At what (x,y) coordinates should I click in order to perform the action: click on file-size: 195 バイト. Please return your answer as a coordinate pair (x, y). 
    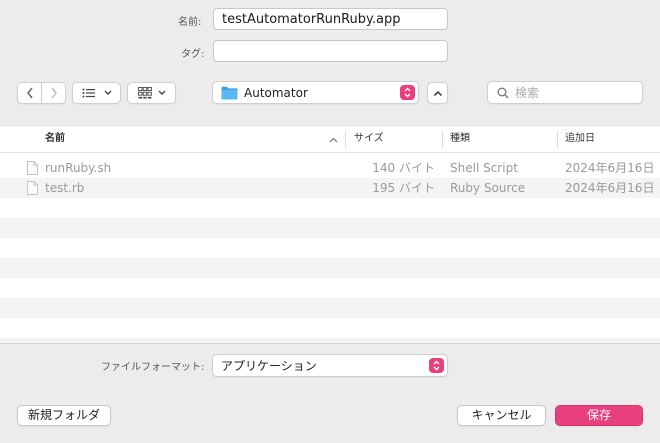
    Looking at the image, I should click on (403, 188).